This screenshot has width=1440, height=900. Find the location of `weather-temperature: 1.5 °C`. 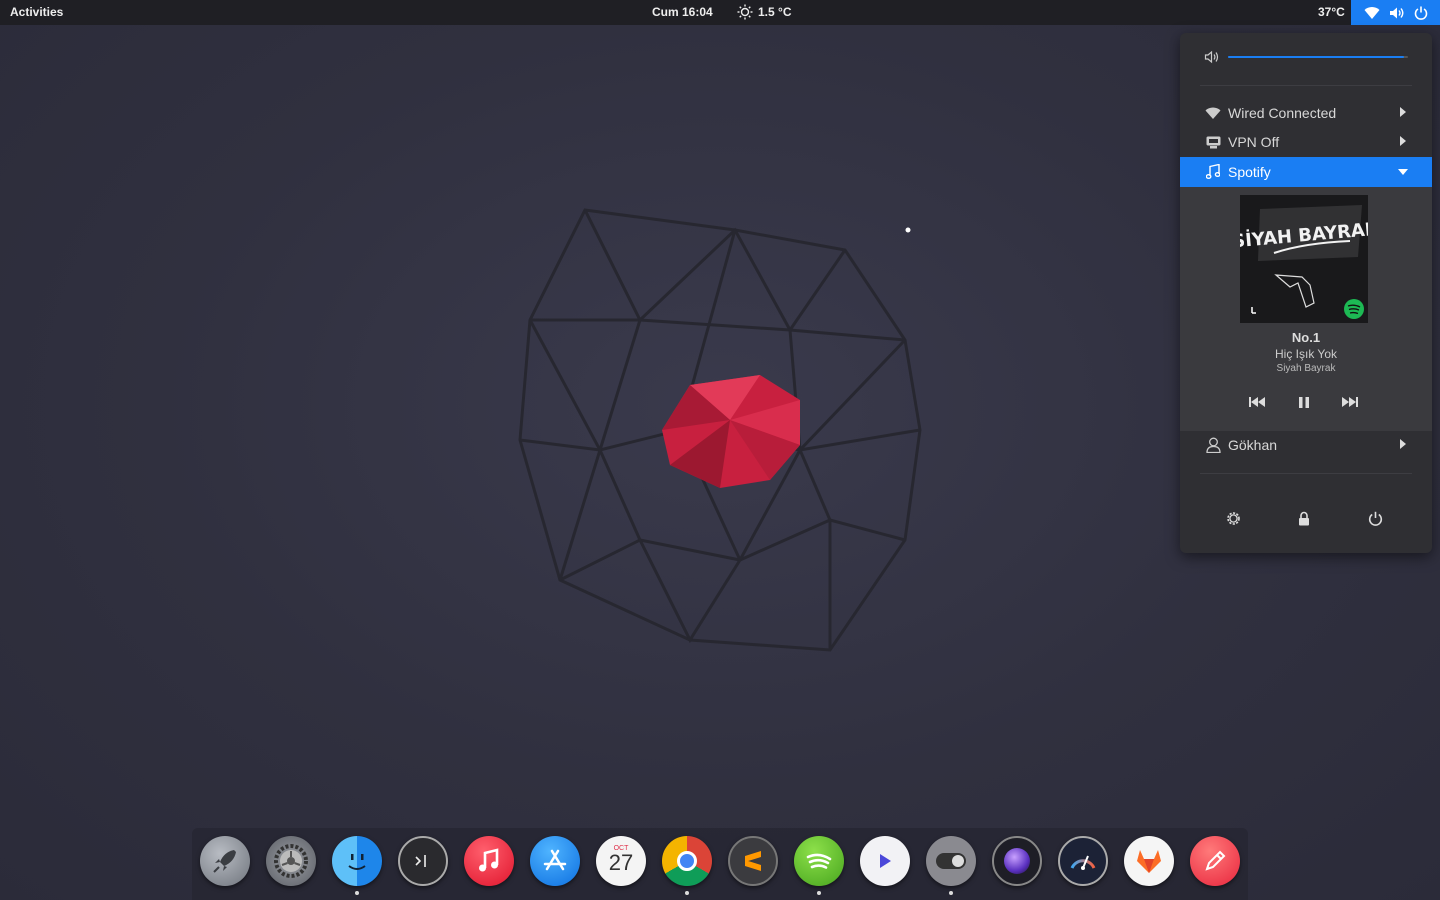

weather-temperature: 1.5 °C is located at coordinates (775, 12).